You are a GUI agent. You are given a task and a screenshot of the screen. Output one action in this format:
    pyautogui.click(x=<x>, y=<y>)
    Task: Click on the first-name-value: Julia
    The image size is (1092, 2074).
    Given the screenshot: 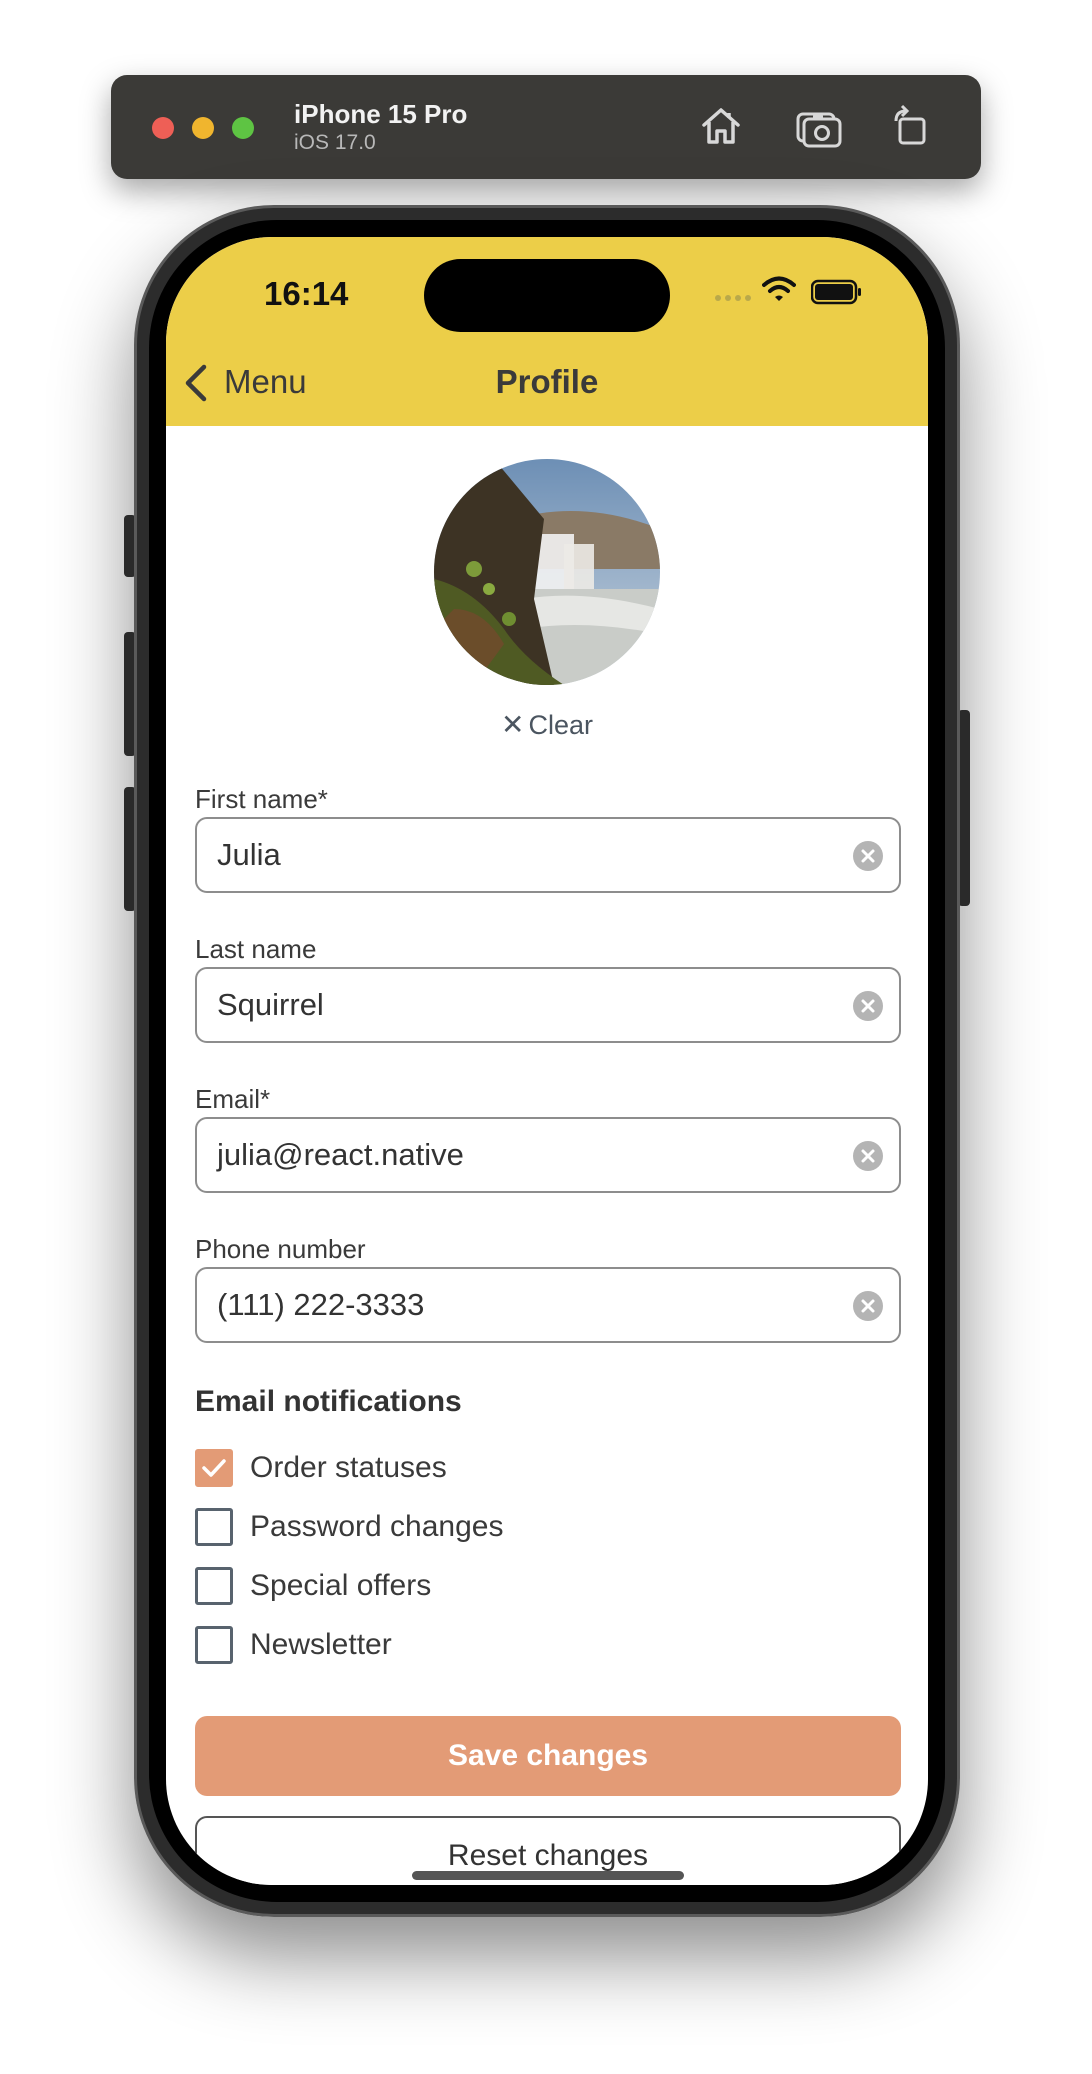 What is the action you would take?
    pyautogui.click(x=249, y=854)
    